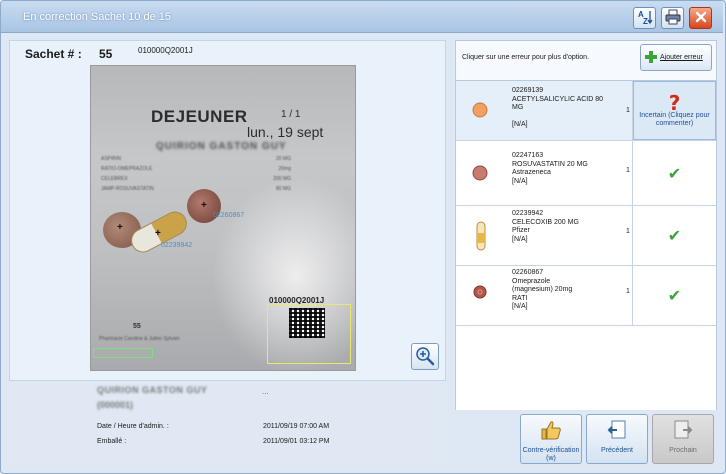 The image size is (726, 474). I want to click on add-error-button: Ajouter erreur, so click(676, 57).